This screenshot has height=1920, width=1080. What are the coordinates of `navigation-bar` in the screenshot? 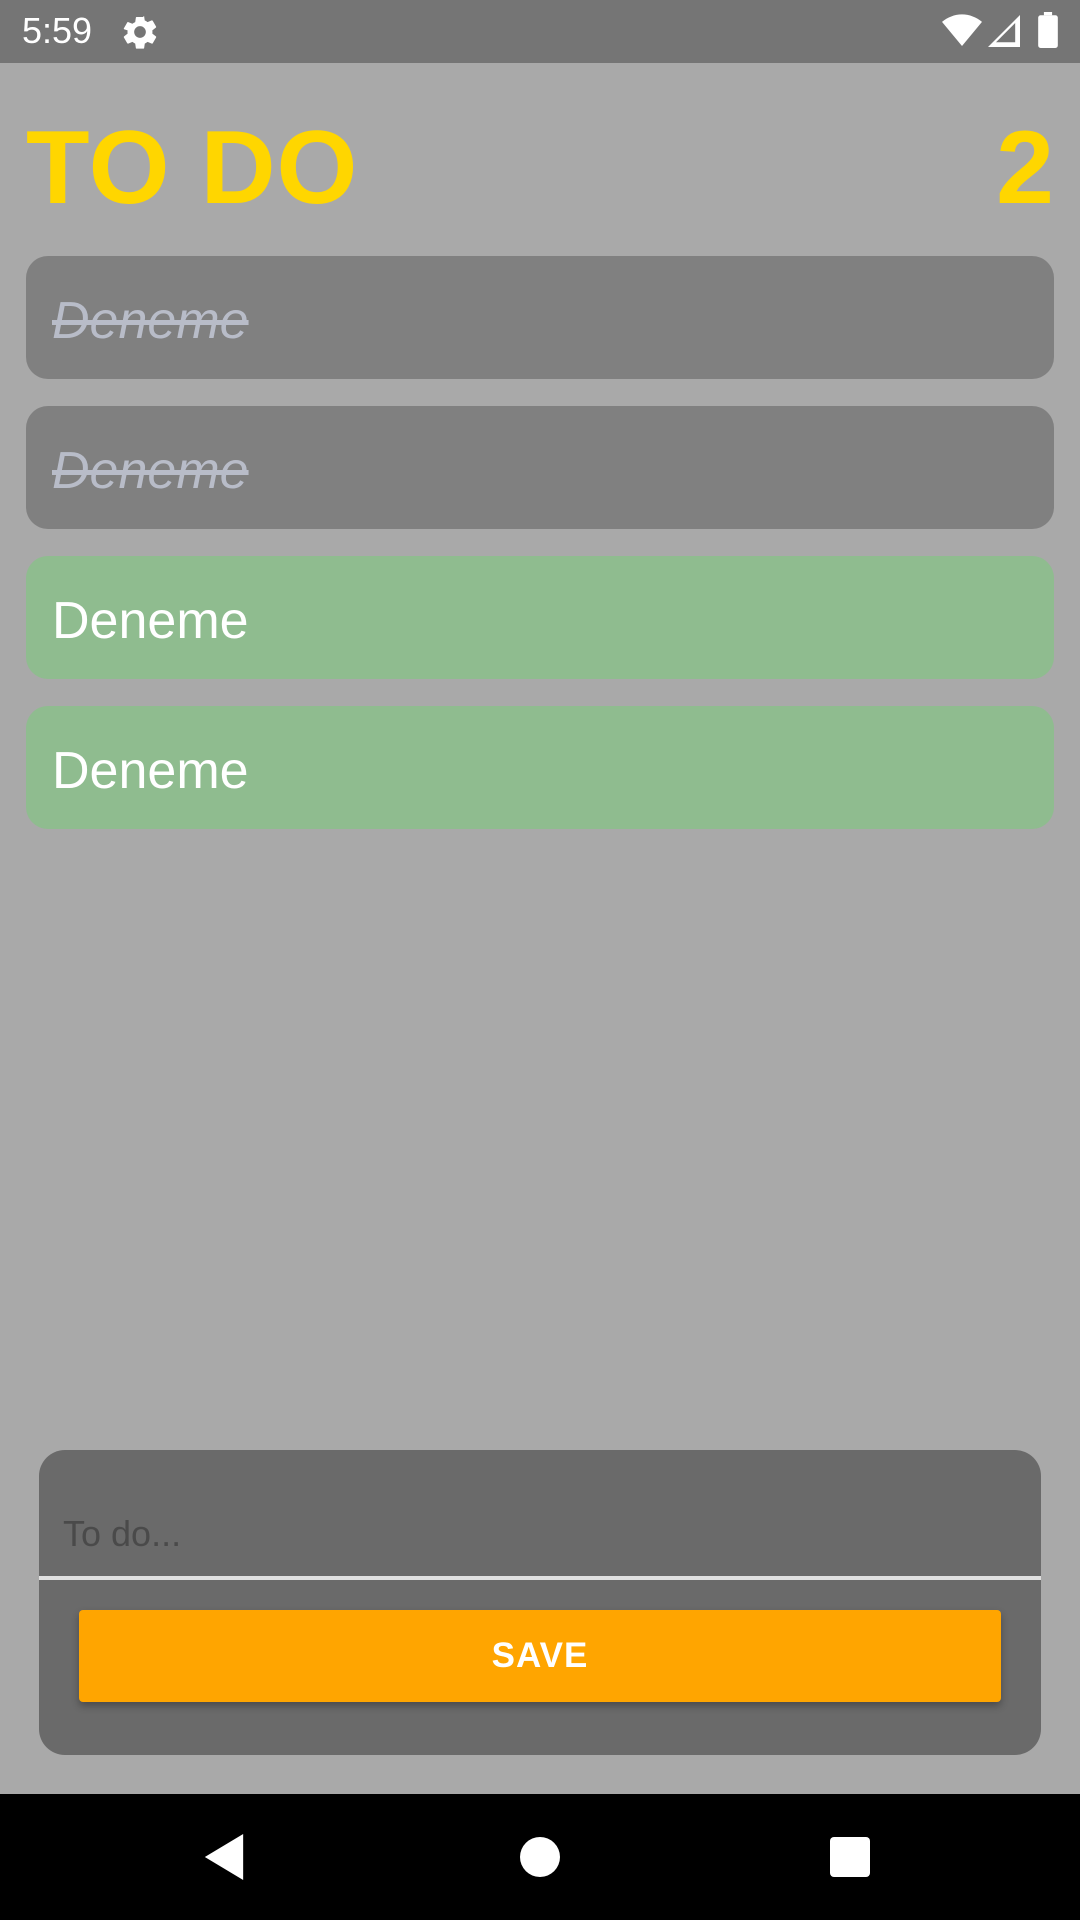 It's located at (540, 1857).